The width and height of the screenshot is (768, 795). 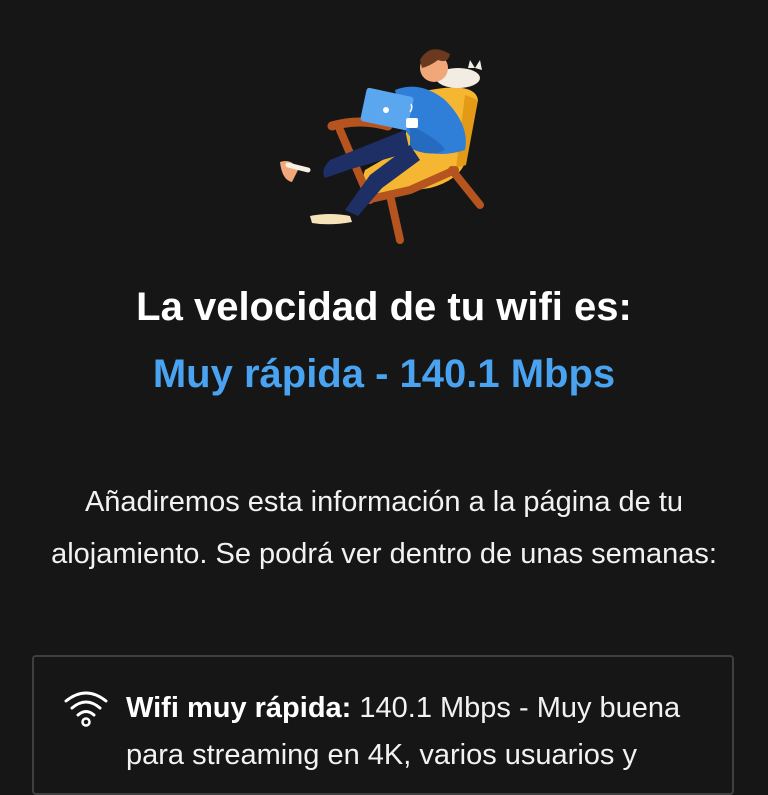 What do you see at coordinates (239, 708) in the screenshot?
I see `wifi-info-label: Wifi muy rápida:` at bounding box center [239, 708].